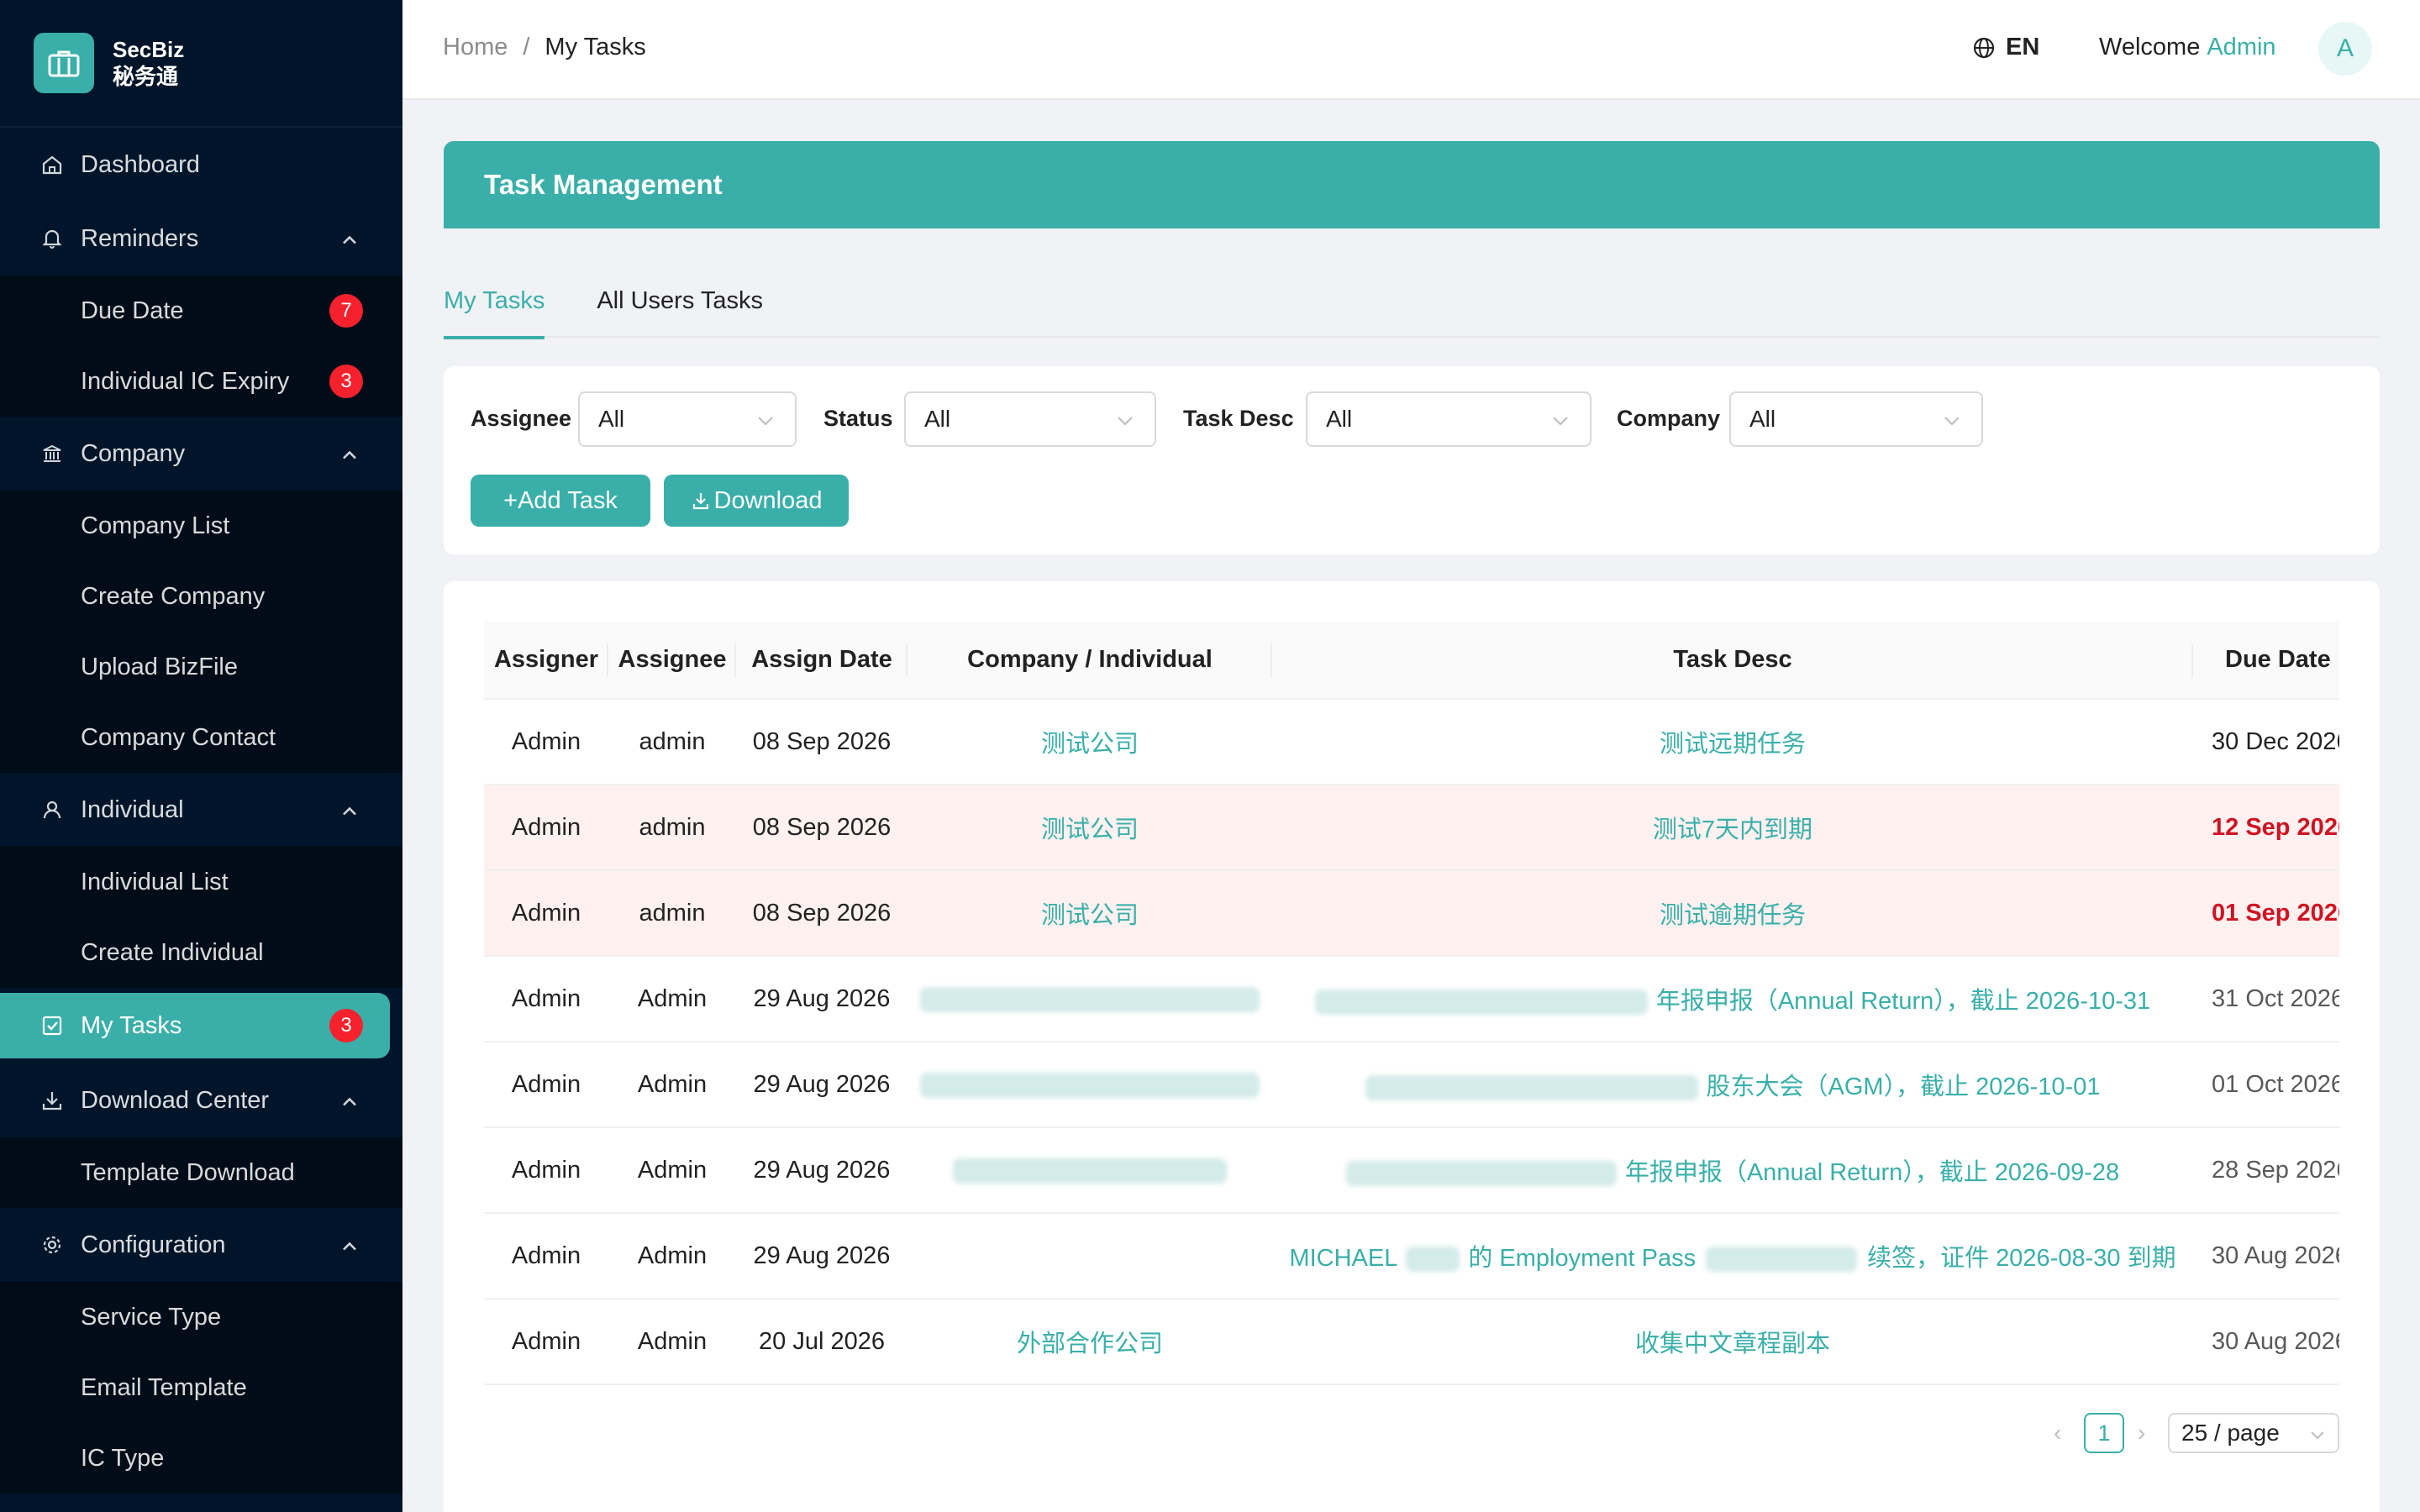 This screenshot has height=1512, width=2420. What do you see at coordinates (1030, 419) in the screenshot?
I see `status-select: All` at bounding box center [1030, 419].